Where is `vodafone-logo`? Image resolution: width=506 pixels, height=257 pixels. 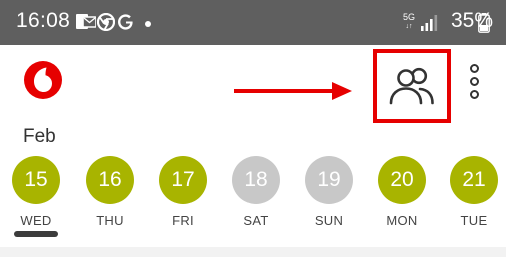 vodafone-logo is located at coordinates (43, 80).